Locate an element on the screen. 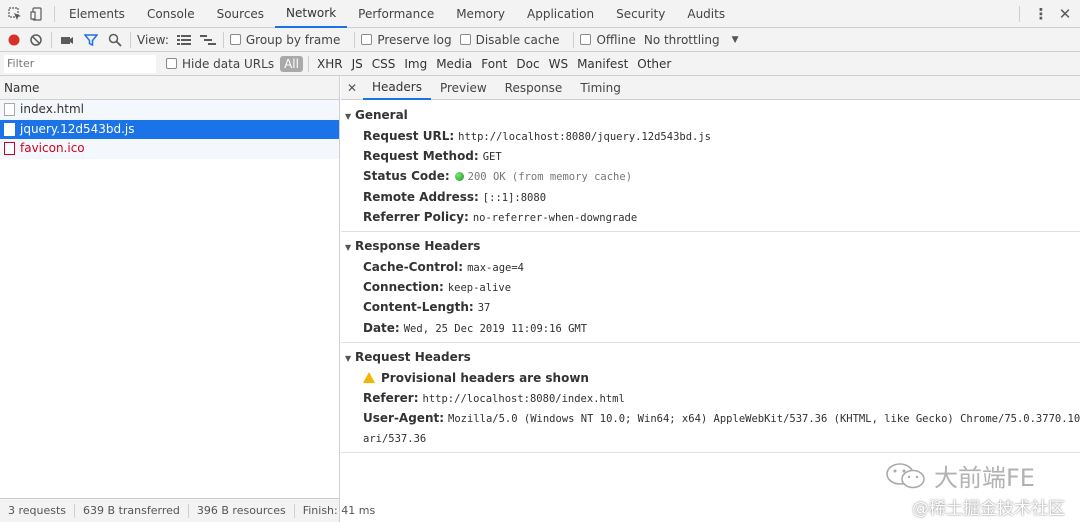  disable-cache-checkbox: Disable cache is located at coordinates (509, 39).